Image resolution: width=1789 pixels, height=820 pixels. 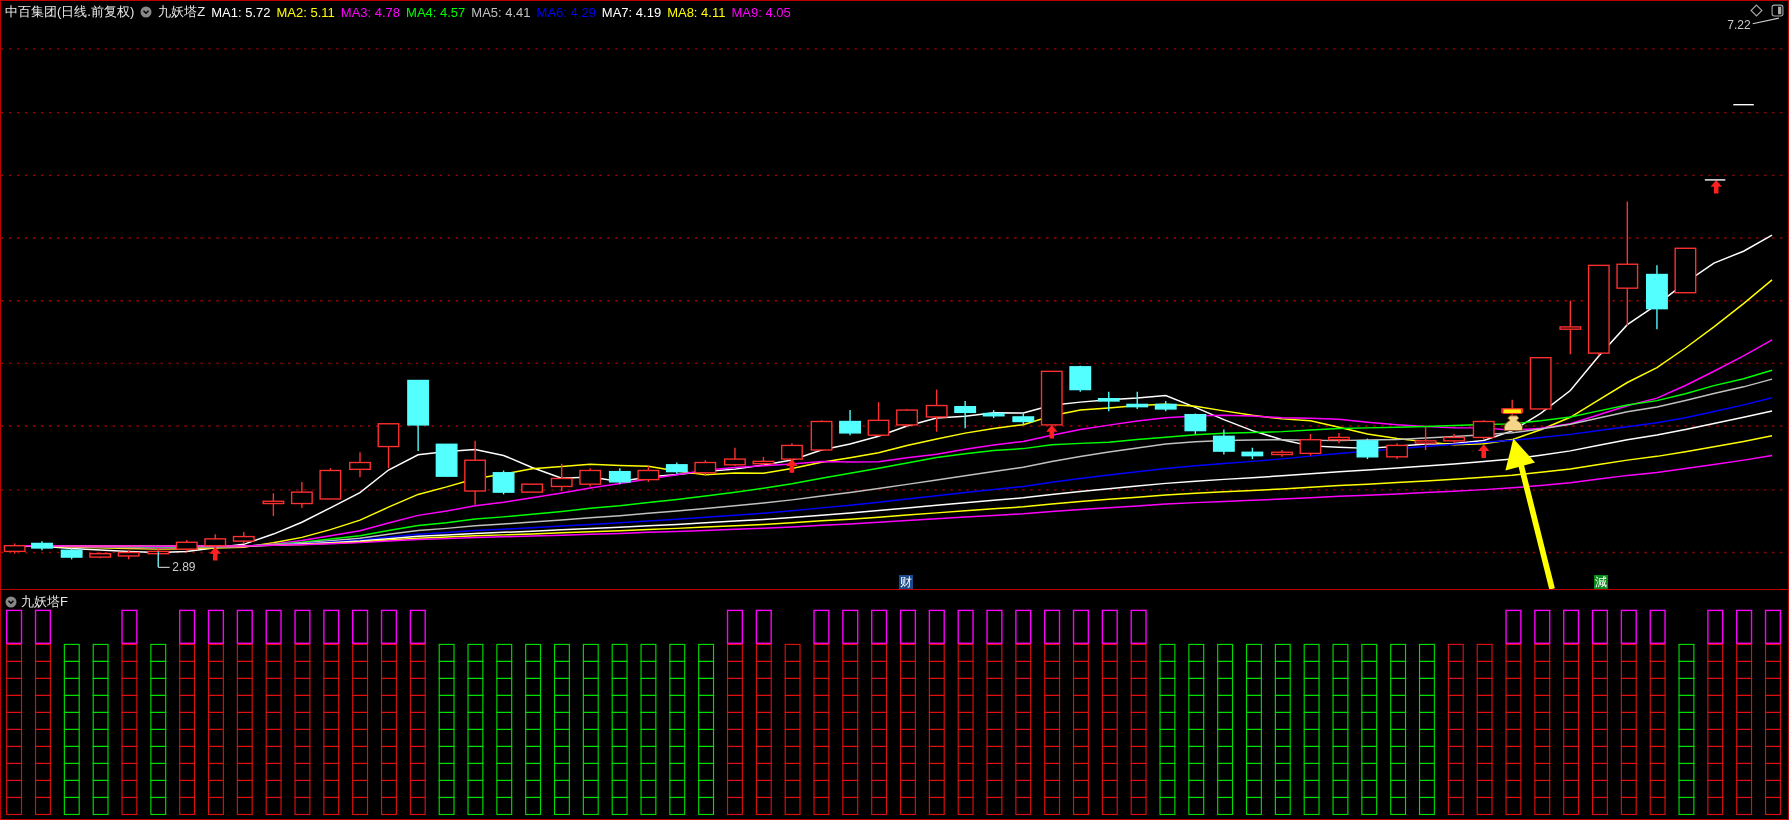 What do you see at coordinates (501, 12) in the screenshot?
I see `legend-item: MA5: 4.41` at bounding box center [501, 12].